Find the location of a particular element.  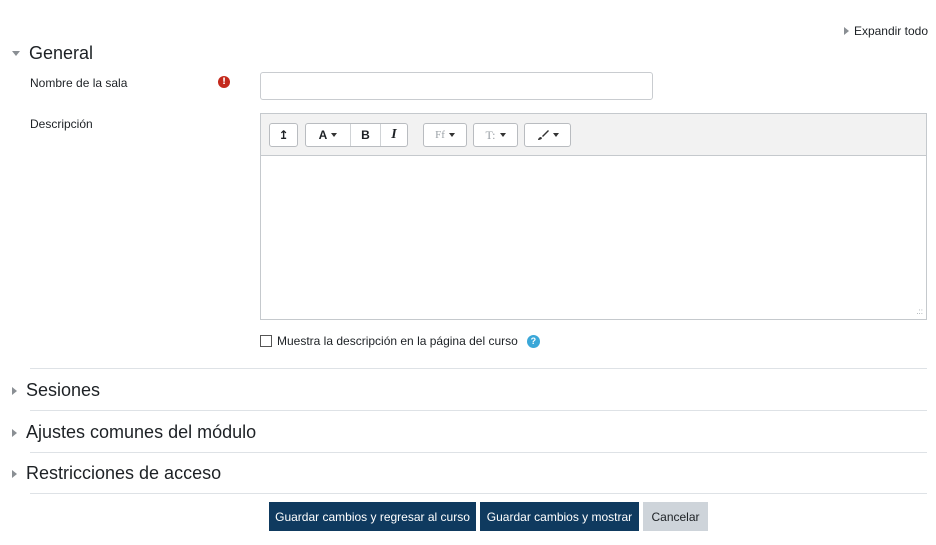

font-size-button: T: is located at coordinates (495, 135).